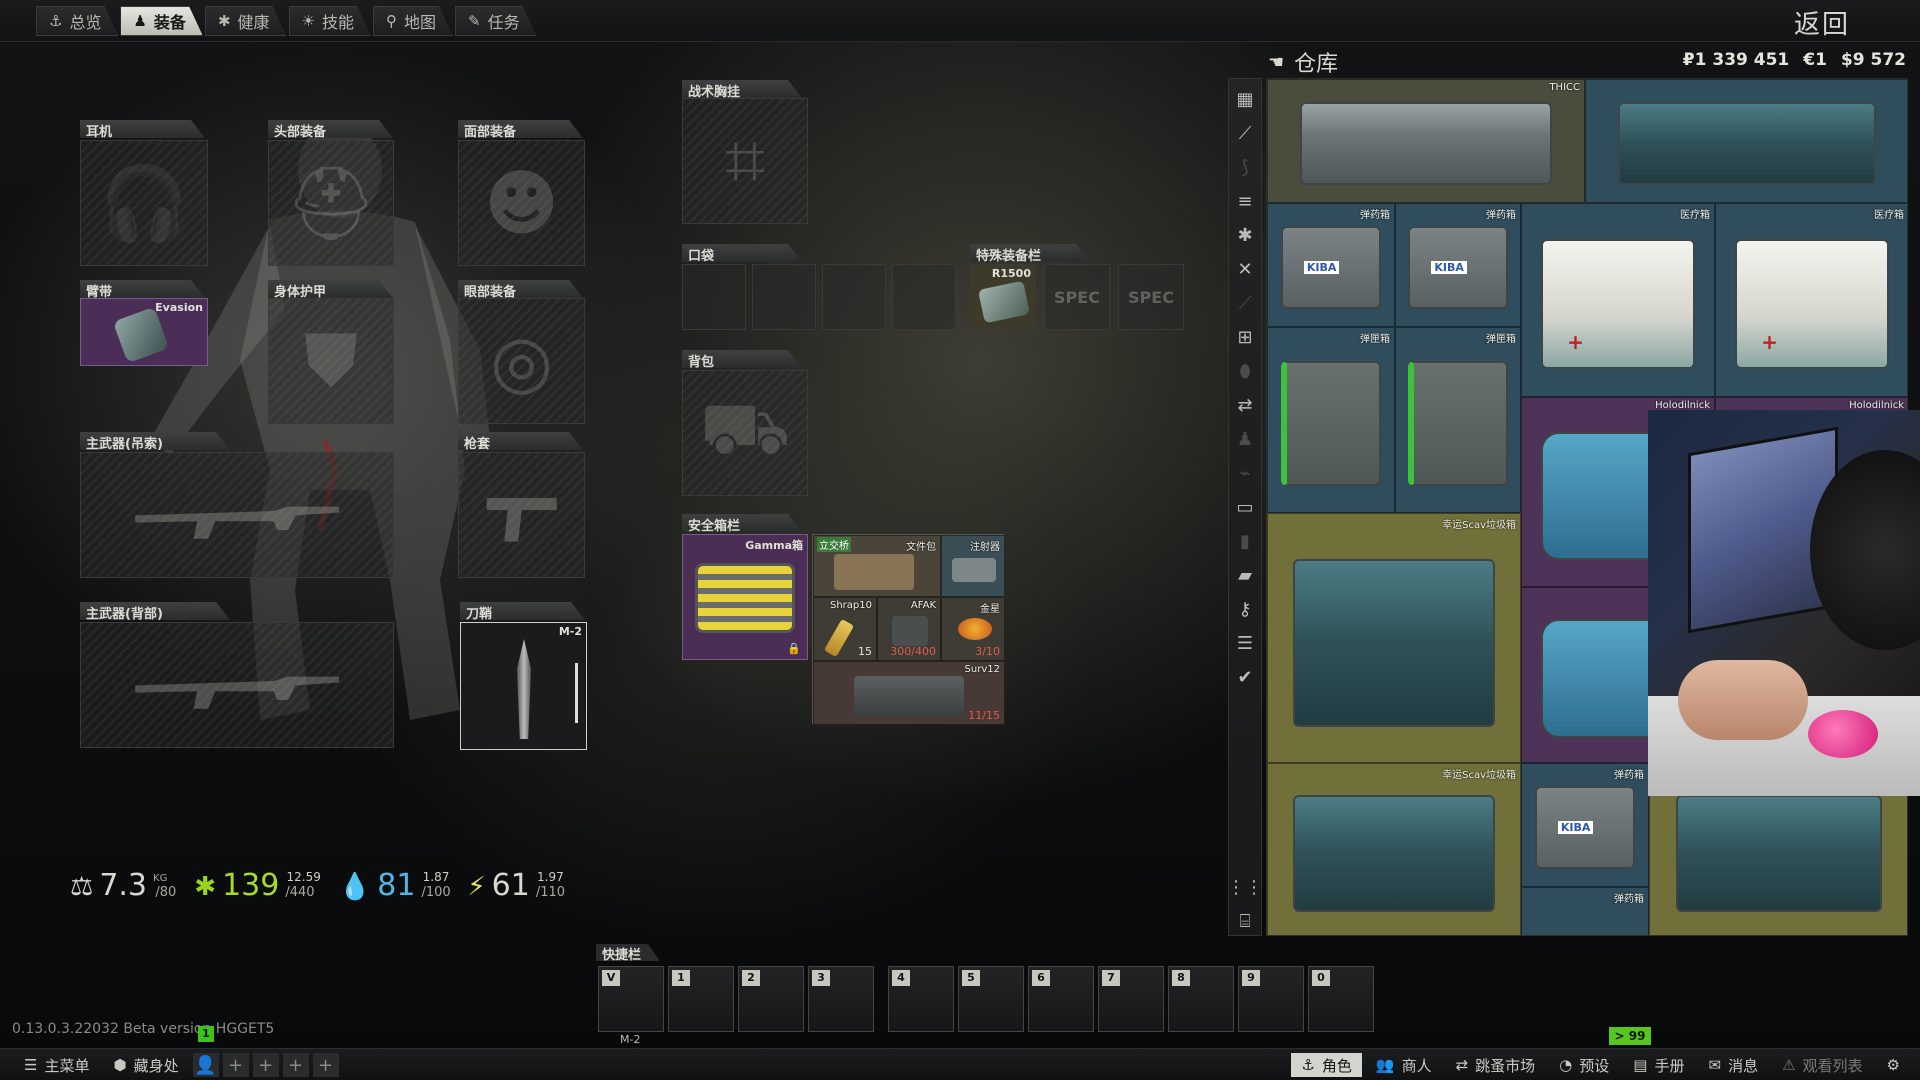 Image resolution: width=1920 pixels, height=1080 pixels. Describe the element at coordinates (1201, 999) in the screenshot. I see `quickbar-slot-8: 8` at that location.